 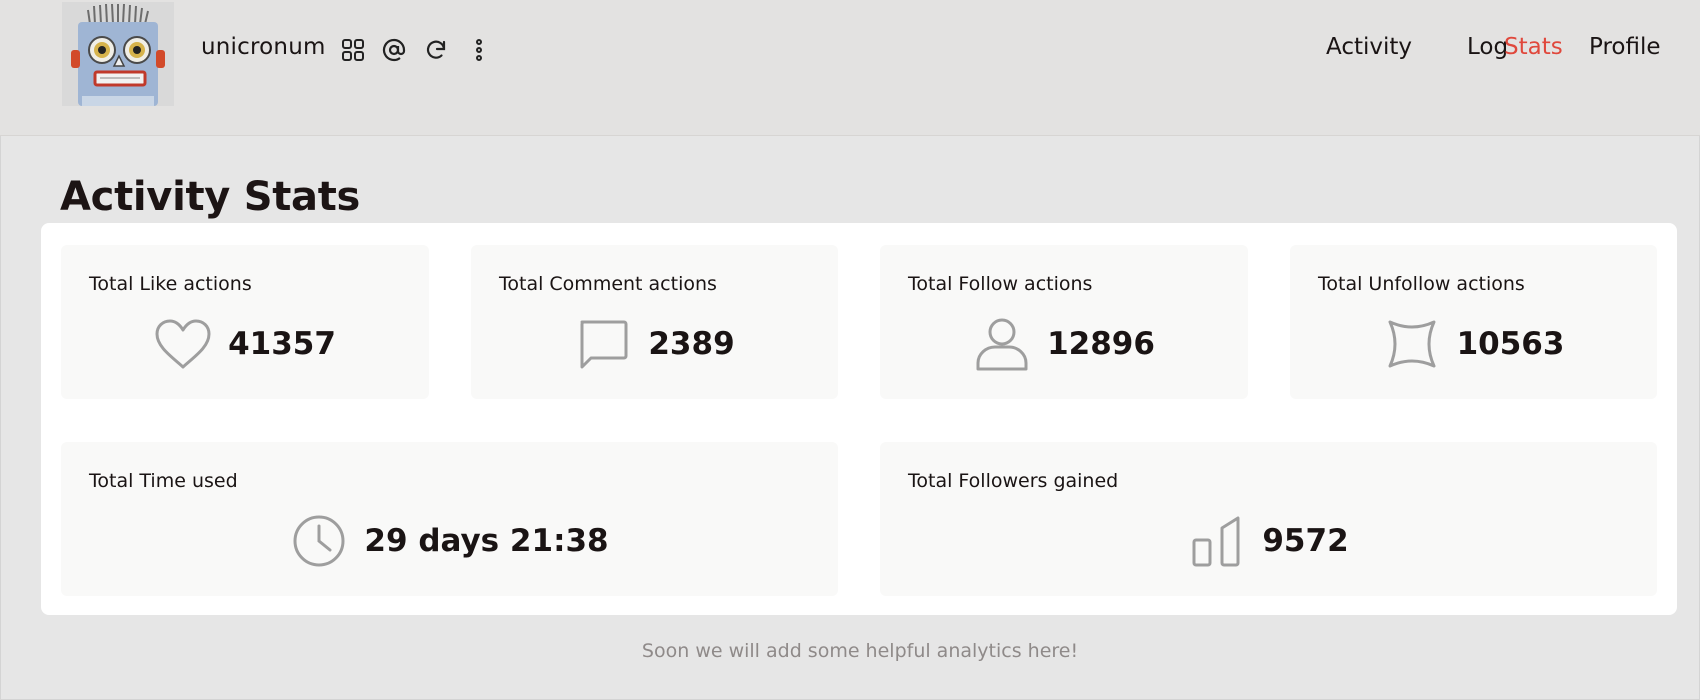 What do you see at coordinates (394, 50) in the screenshot?
I see `at-sign-icon` at bounding box center [394, 50].